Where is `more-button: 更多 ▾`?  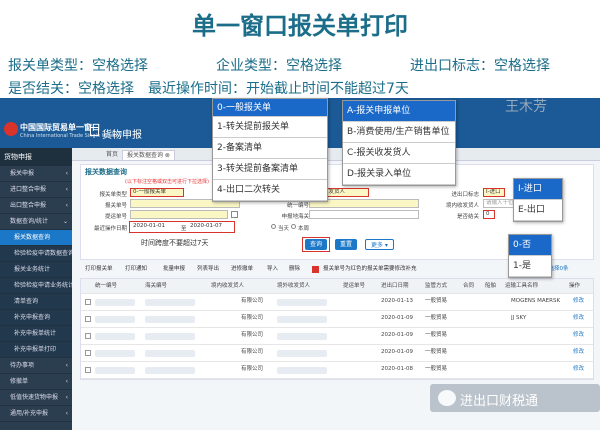
more-button: 更多 ▾ is located at coordinates (379, 244).